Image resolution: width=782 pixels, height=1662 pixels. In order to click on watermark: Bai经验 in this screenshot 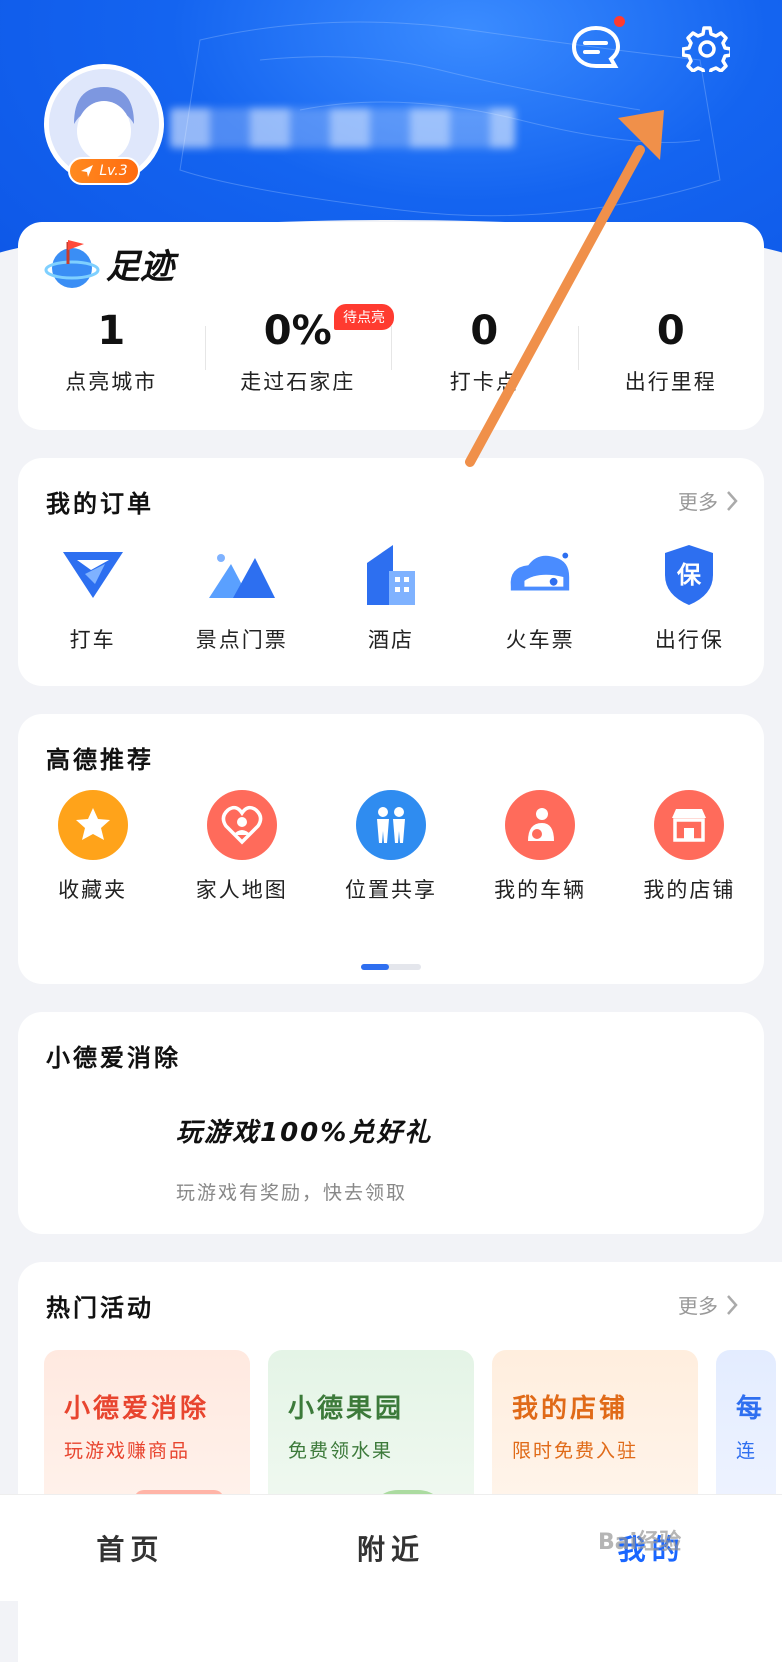, I will do `click(640, 1542)`.